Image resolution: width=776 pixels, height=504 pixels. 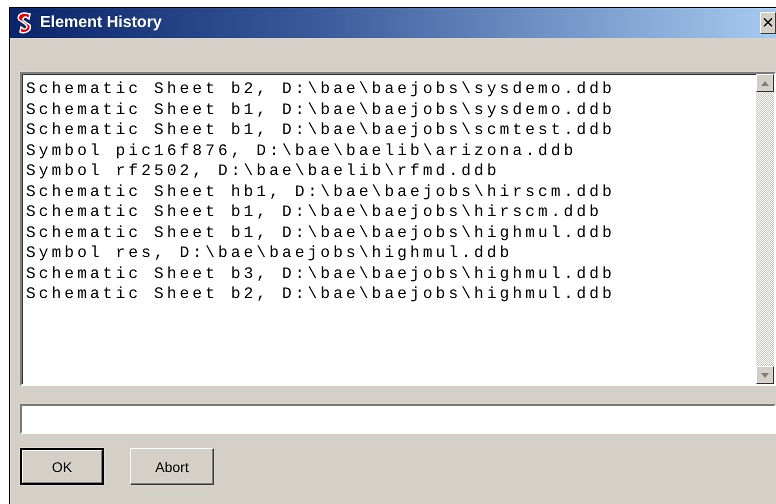 I want to click on scroll-down-button, so click(x=765, y=375).